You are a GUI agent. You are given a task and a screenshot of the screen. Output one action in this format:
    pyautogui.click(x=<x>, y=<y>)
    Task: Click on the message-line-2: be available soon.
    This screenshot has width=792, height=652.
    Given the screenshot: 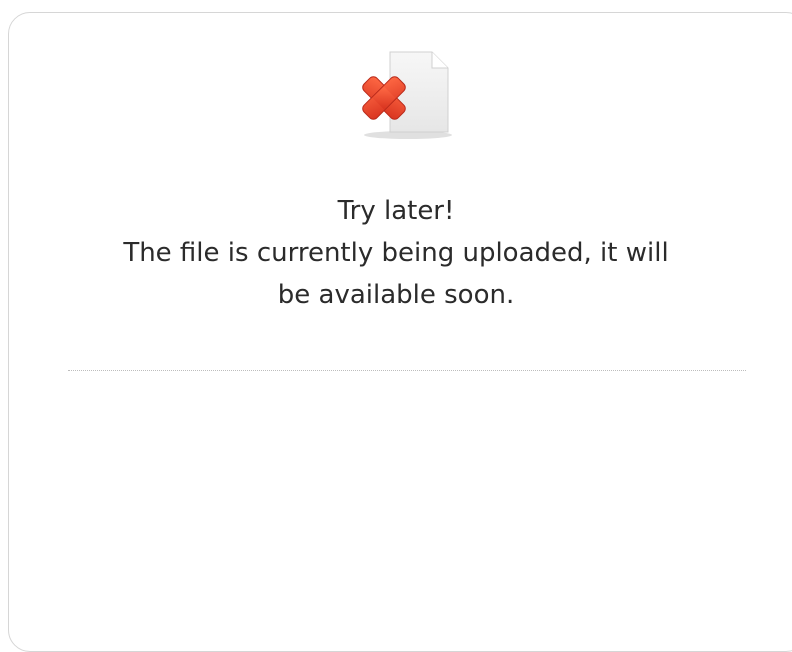 What is the action you would take?
    pyautogui.click(x=396, y=295)
    